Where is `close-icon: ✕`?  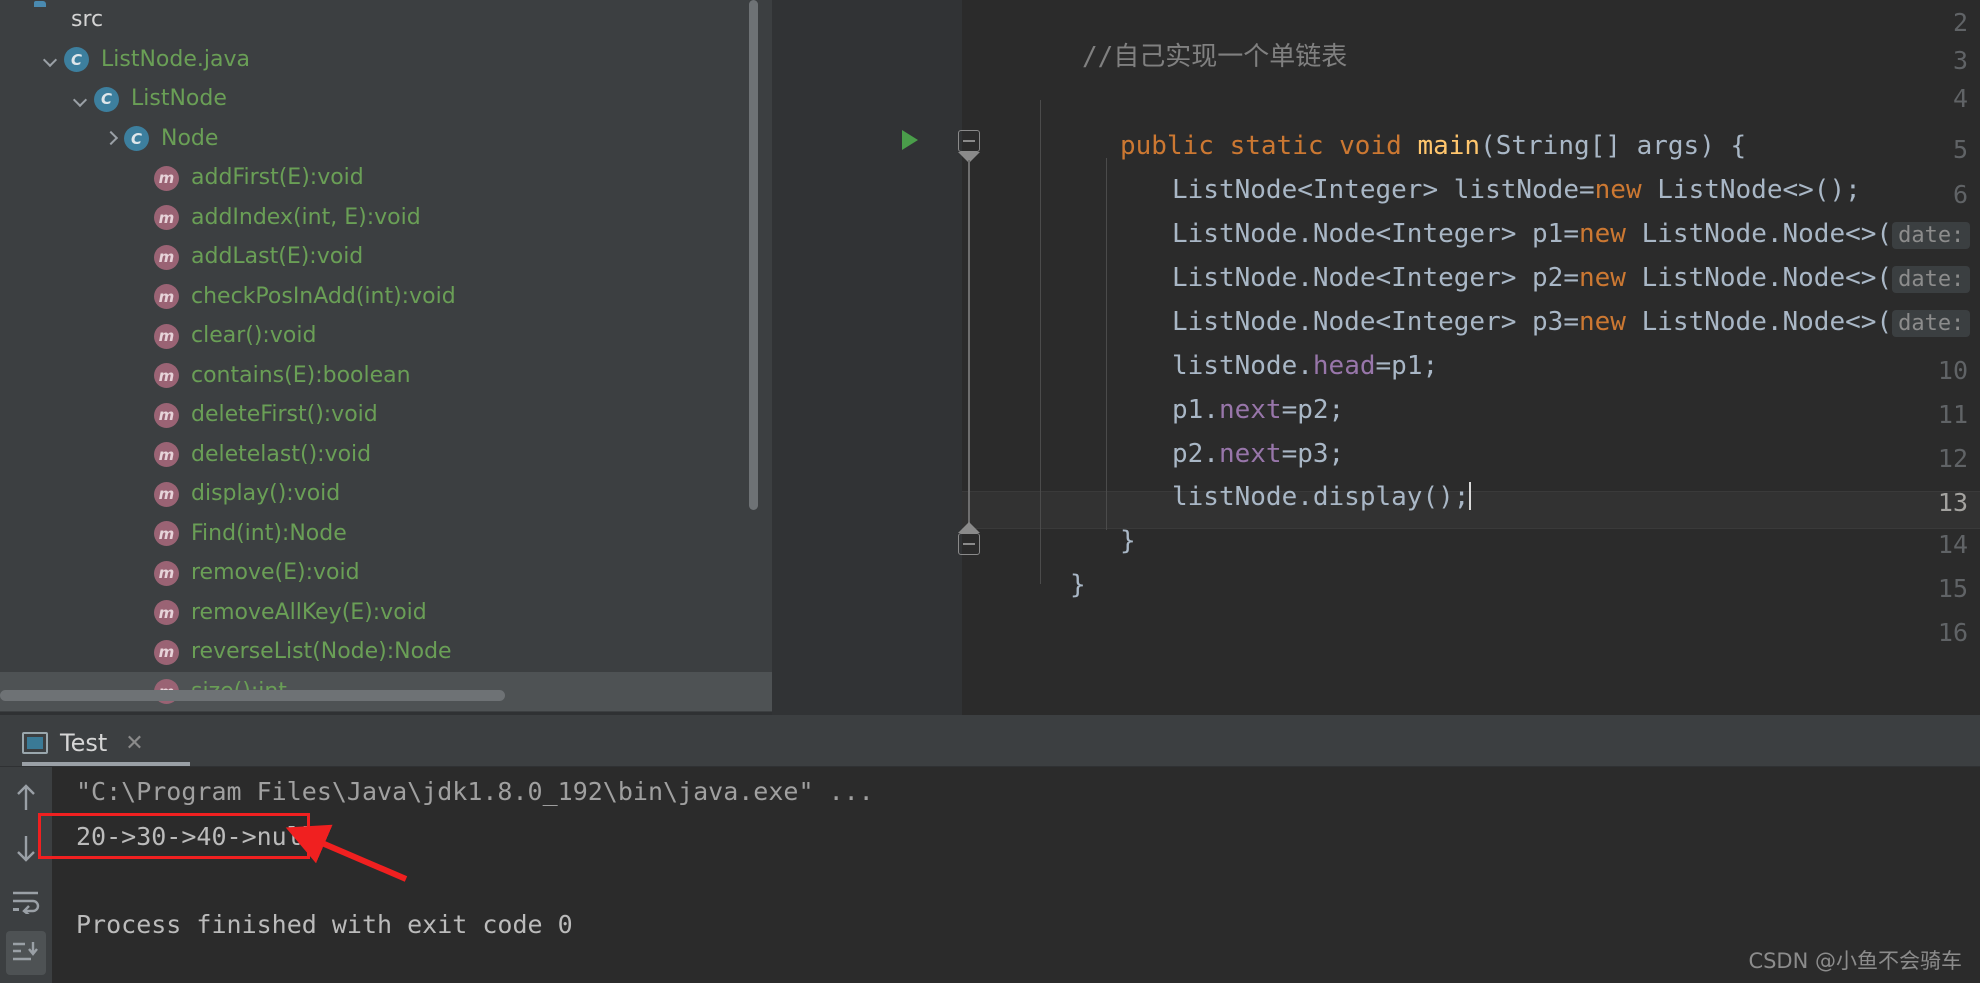 close-icon: ✕ is located at coordinates (134, 743).